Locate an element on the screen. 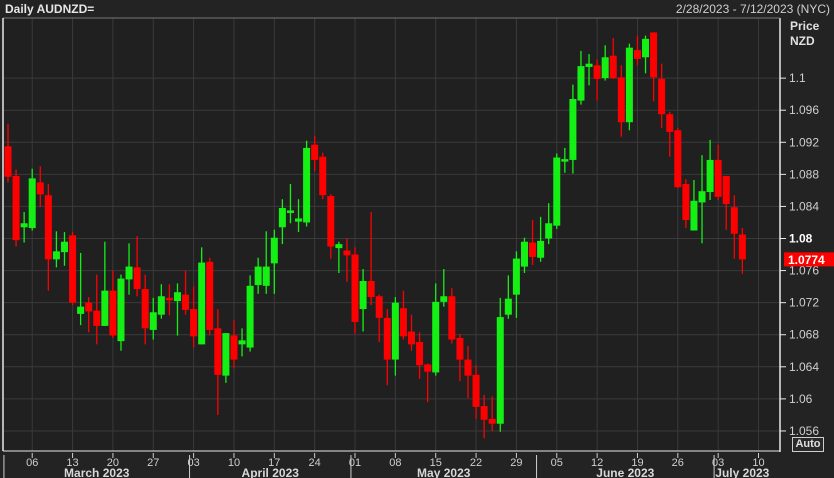 This screenshot has width=834, height=478. x-tick-label: 22 is located at coordinates (476, 463).